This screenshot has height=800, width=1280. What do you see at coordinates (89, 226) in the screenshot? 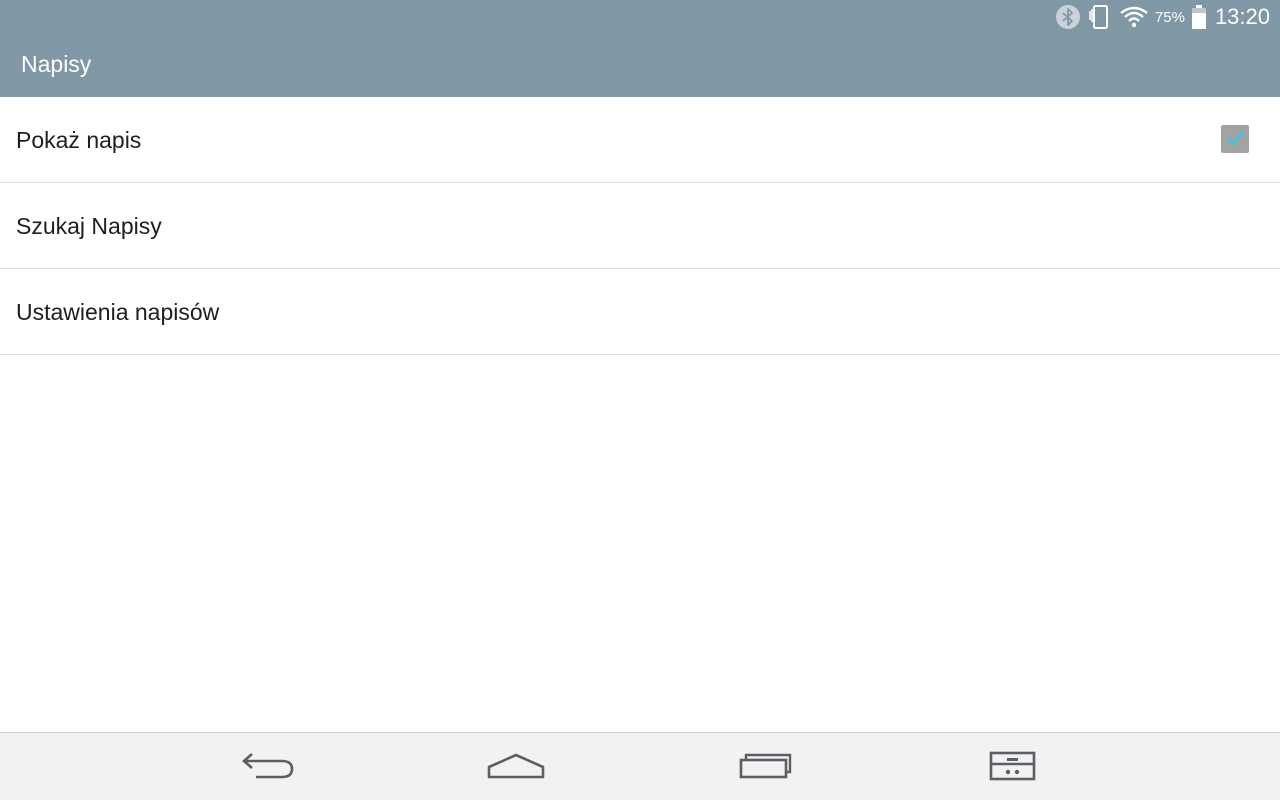
I see `setting-label: Szukaj Napisy` at bounding box center [89, 226].